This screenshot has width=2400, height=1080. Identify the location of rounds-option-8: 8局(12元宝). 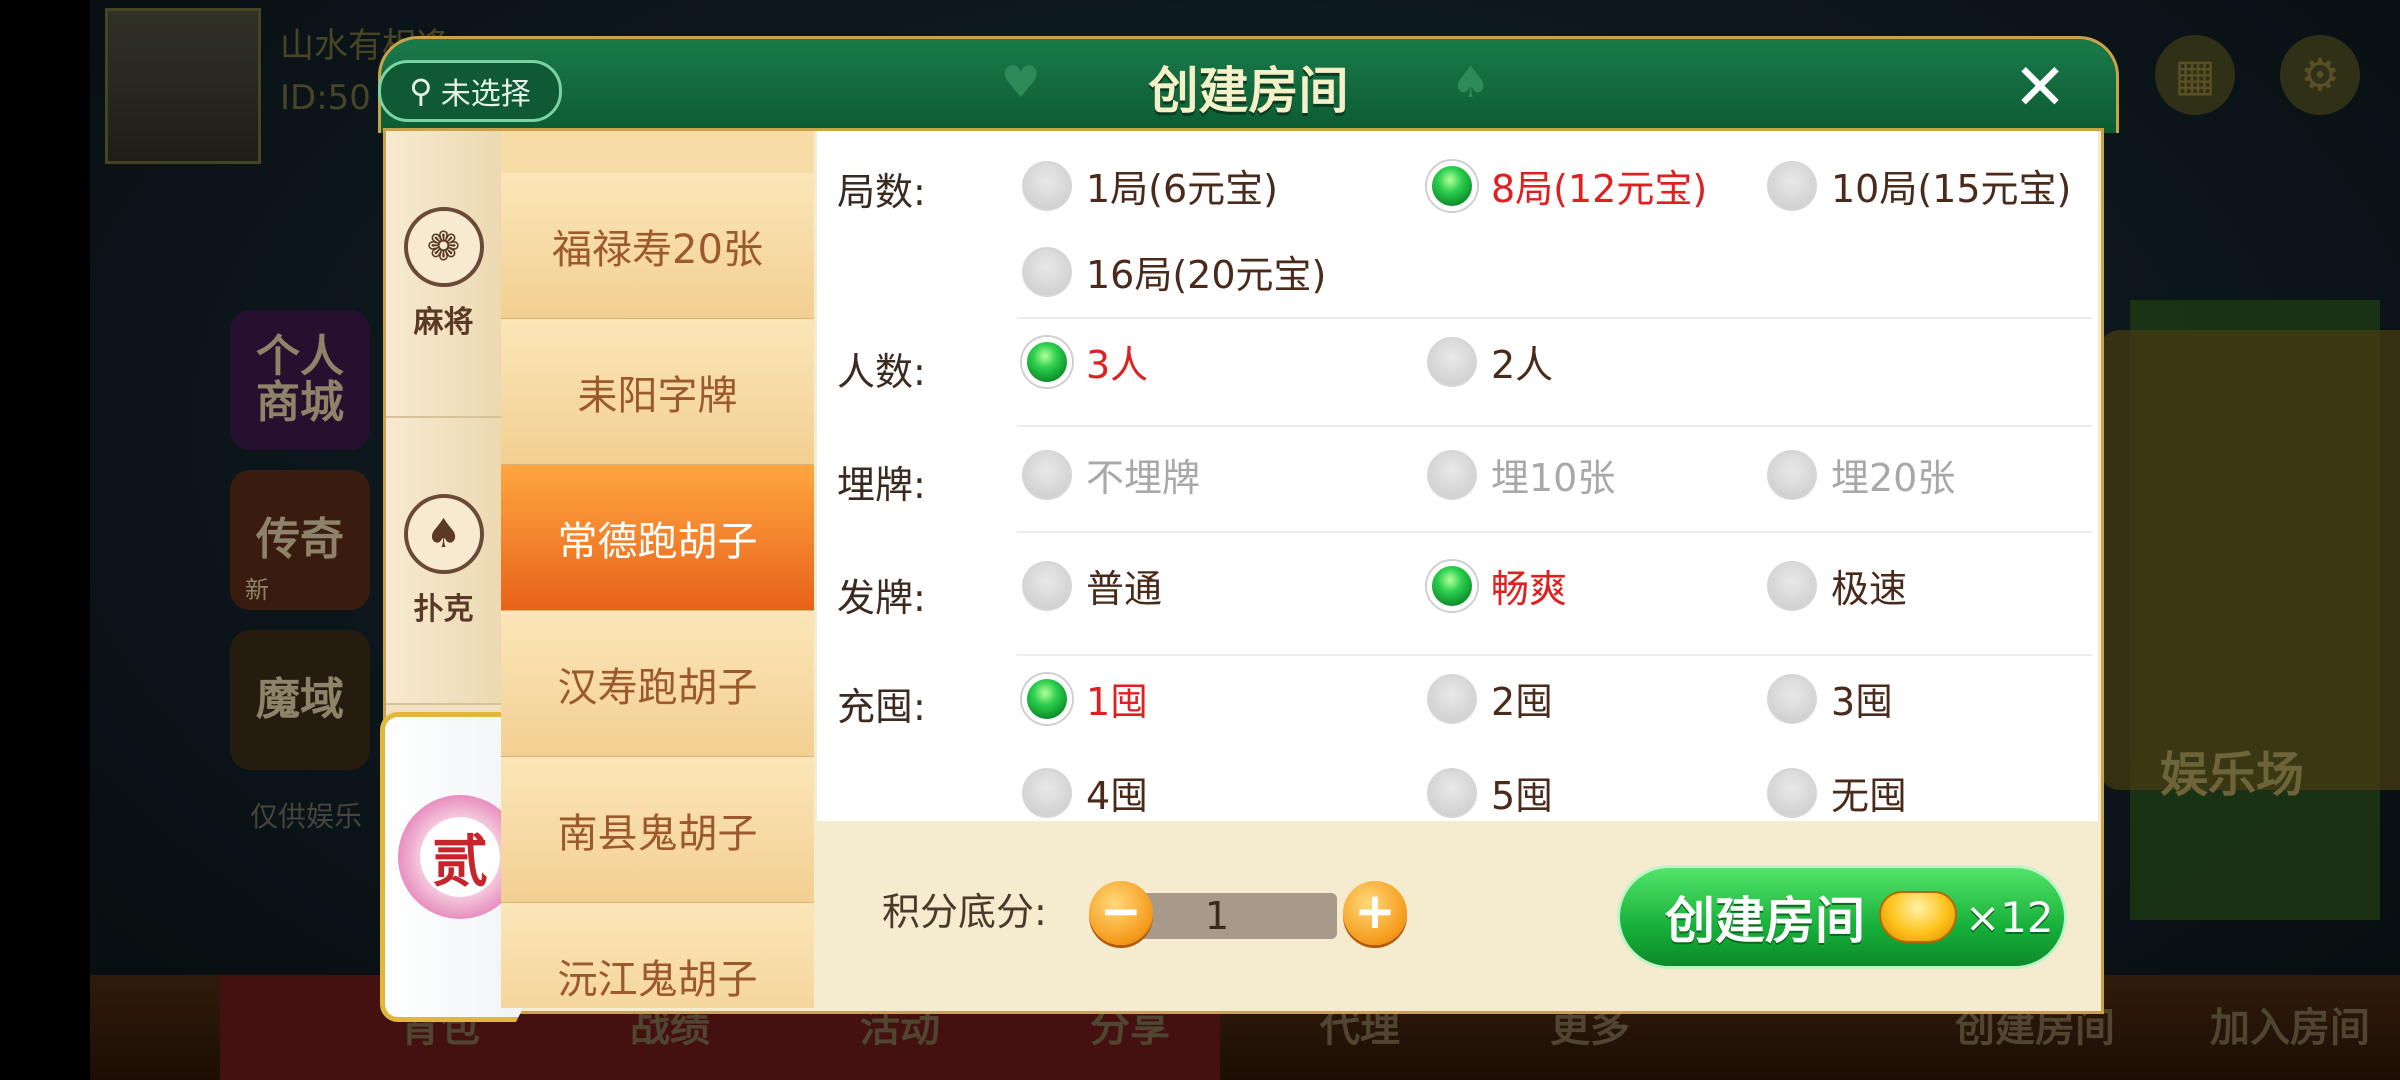
(1567, 185).